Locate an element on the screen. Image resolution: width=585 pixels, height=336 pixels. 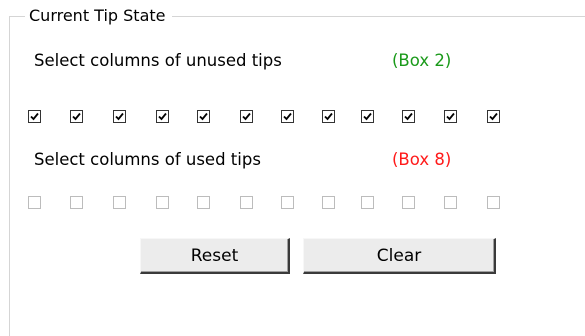
unused-column-3-checkbox is located at coordinates (119, 116).